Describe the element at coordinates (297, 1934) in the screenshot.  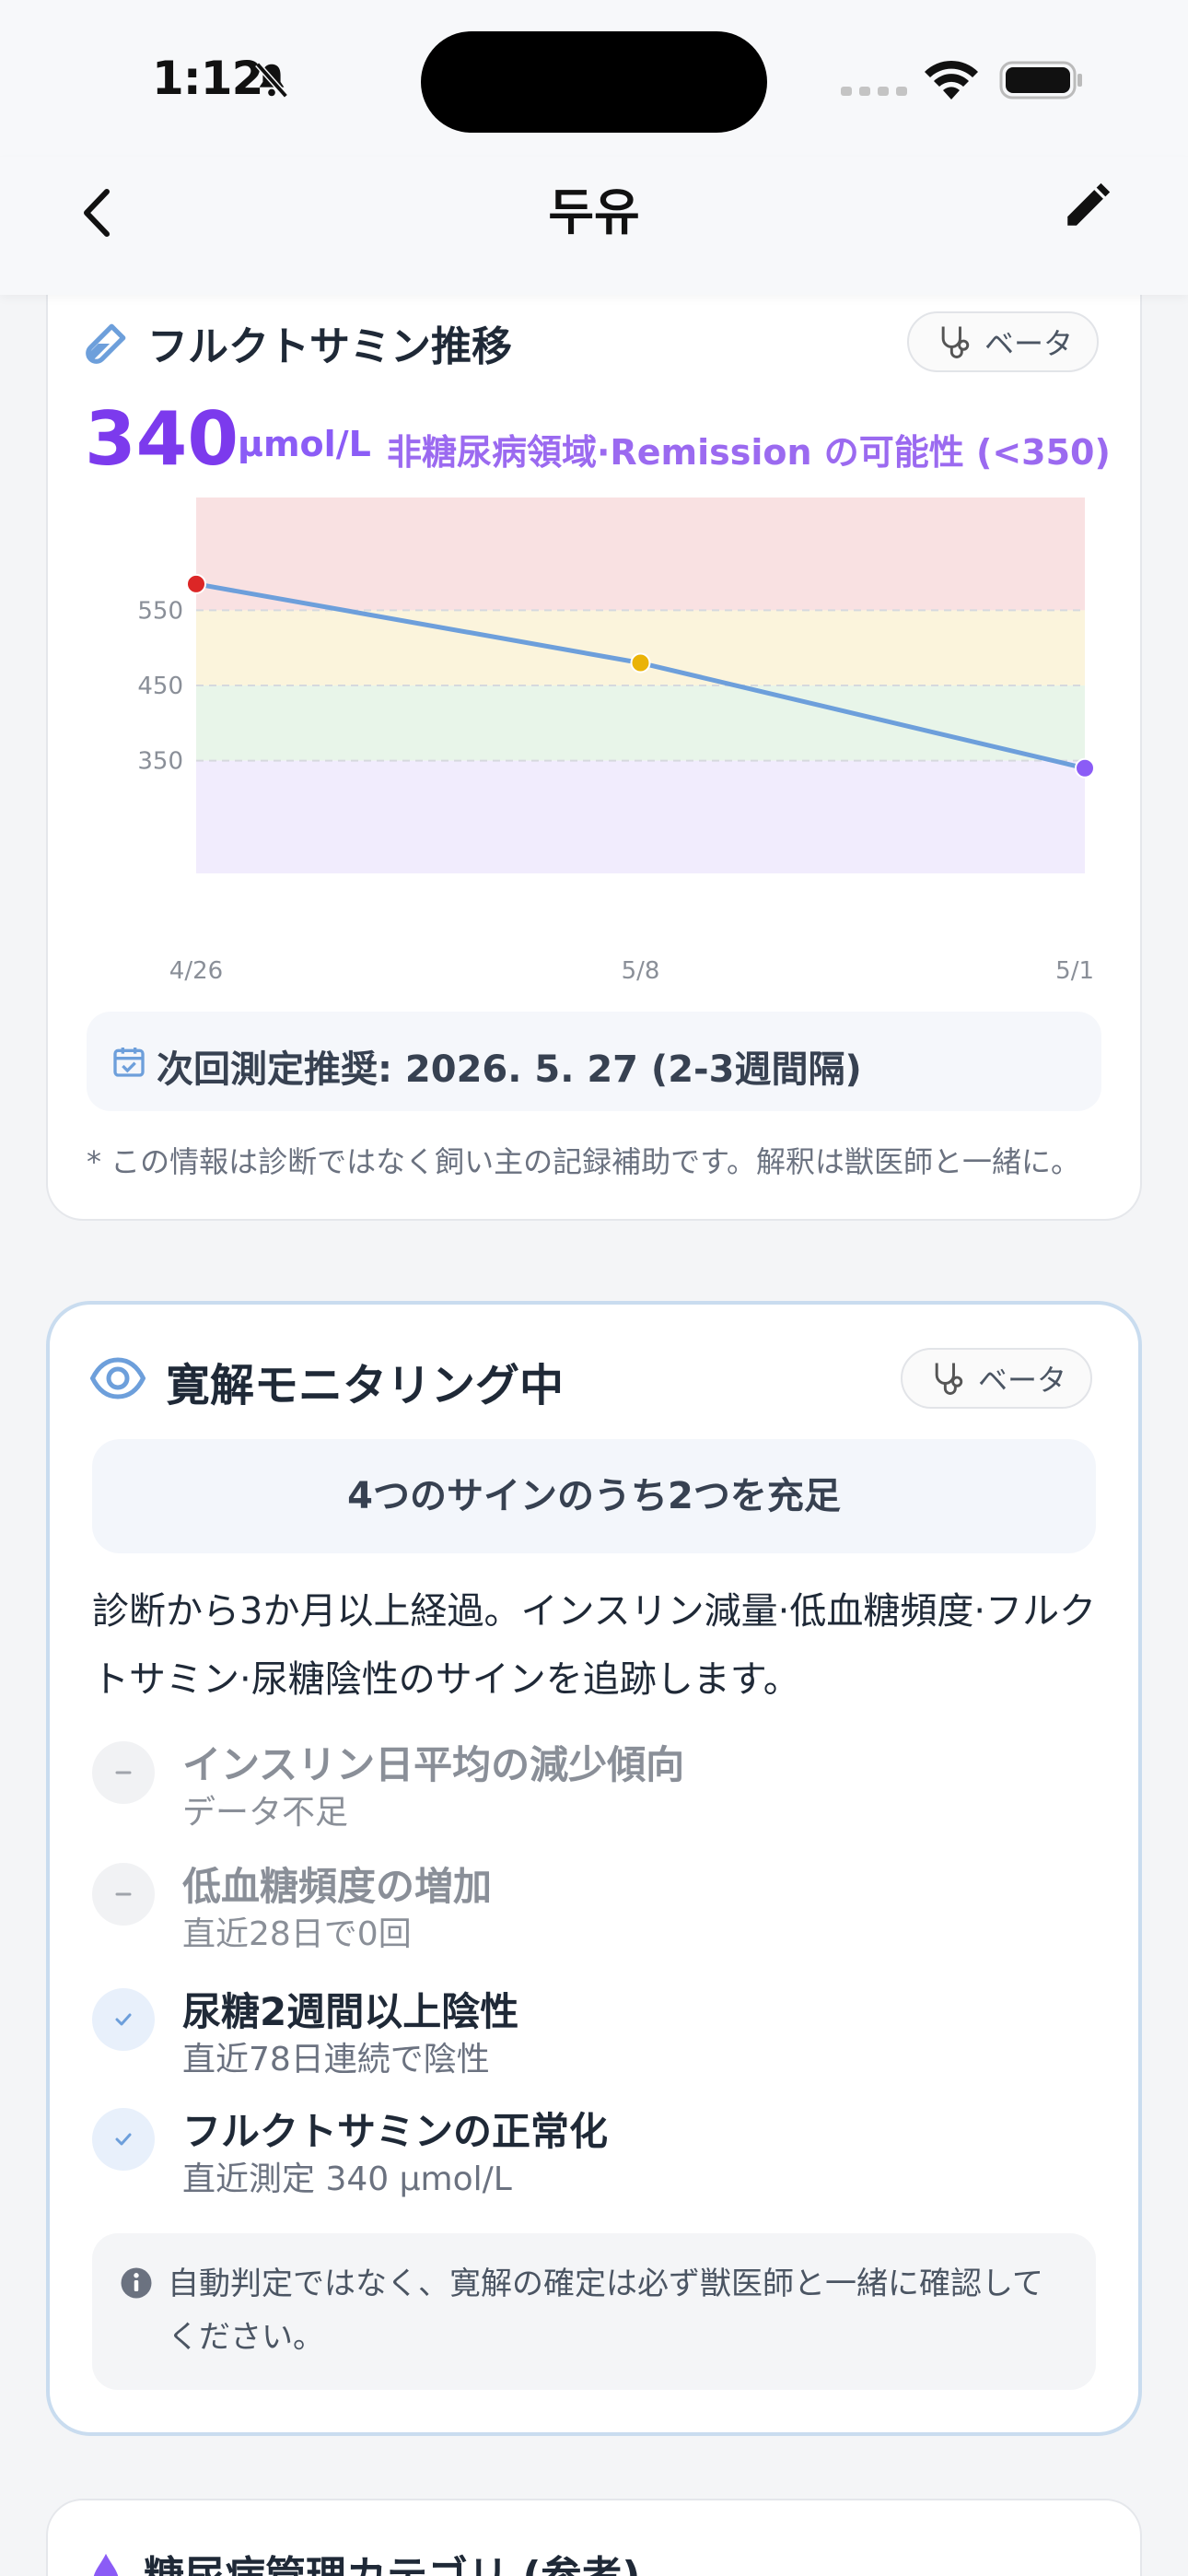
I see `sign-detail: 直近28日で0回` at that location.